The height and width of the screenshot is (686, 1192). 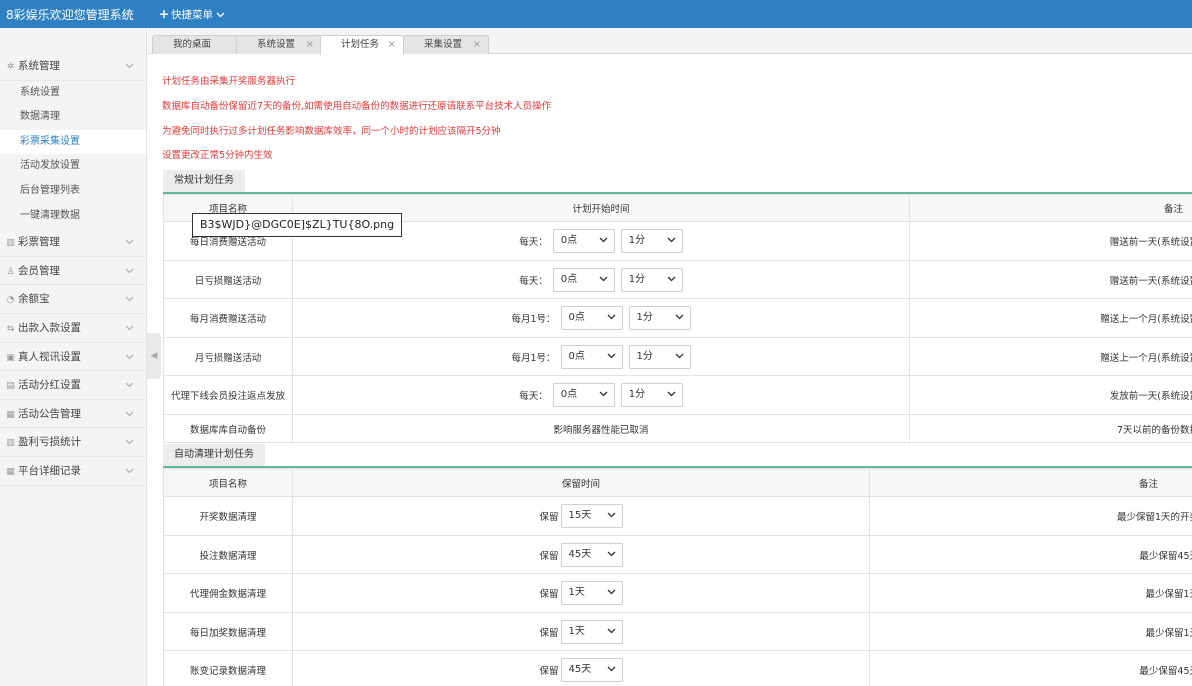 What do you see at coordinates (677, 554) in the screenshot?
I see `table-row: 投注数据清理 保留 45天 最少保留45天` at bounding box center [677, 554].